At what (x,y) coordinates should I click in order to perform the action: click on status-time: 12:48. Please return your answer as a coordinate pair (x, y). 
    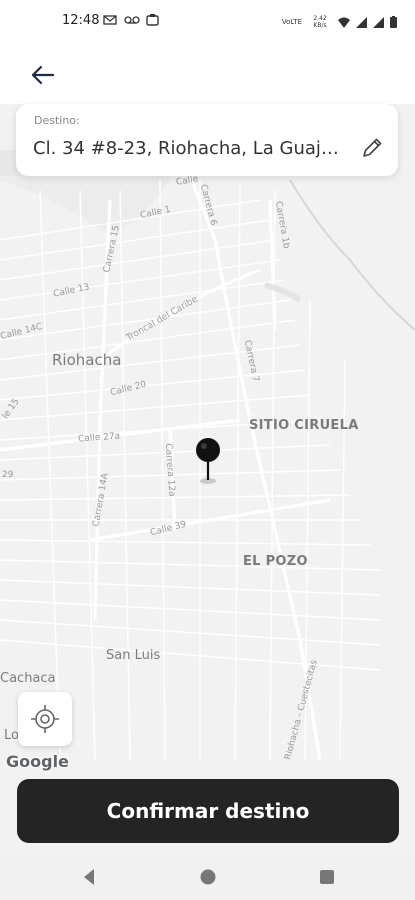
    Looking at the image, I should click on (81, 20).